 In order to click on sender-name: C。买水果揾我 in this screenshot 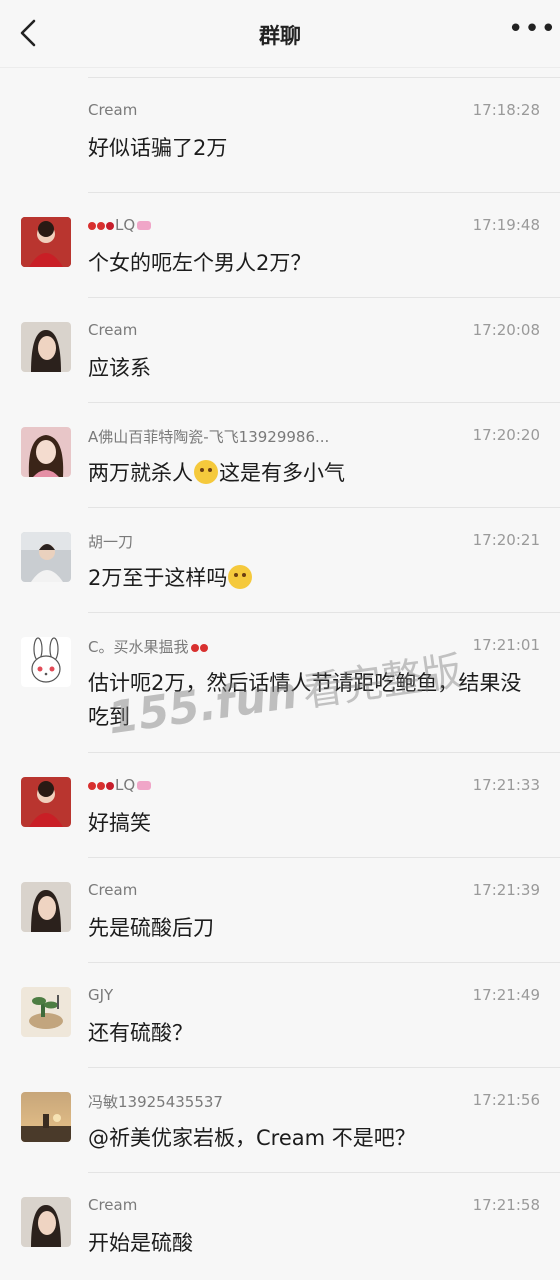, I will do `click(148, 646)`.